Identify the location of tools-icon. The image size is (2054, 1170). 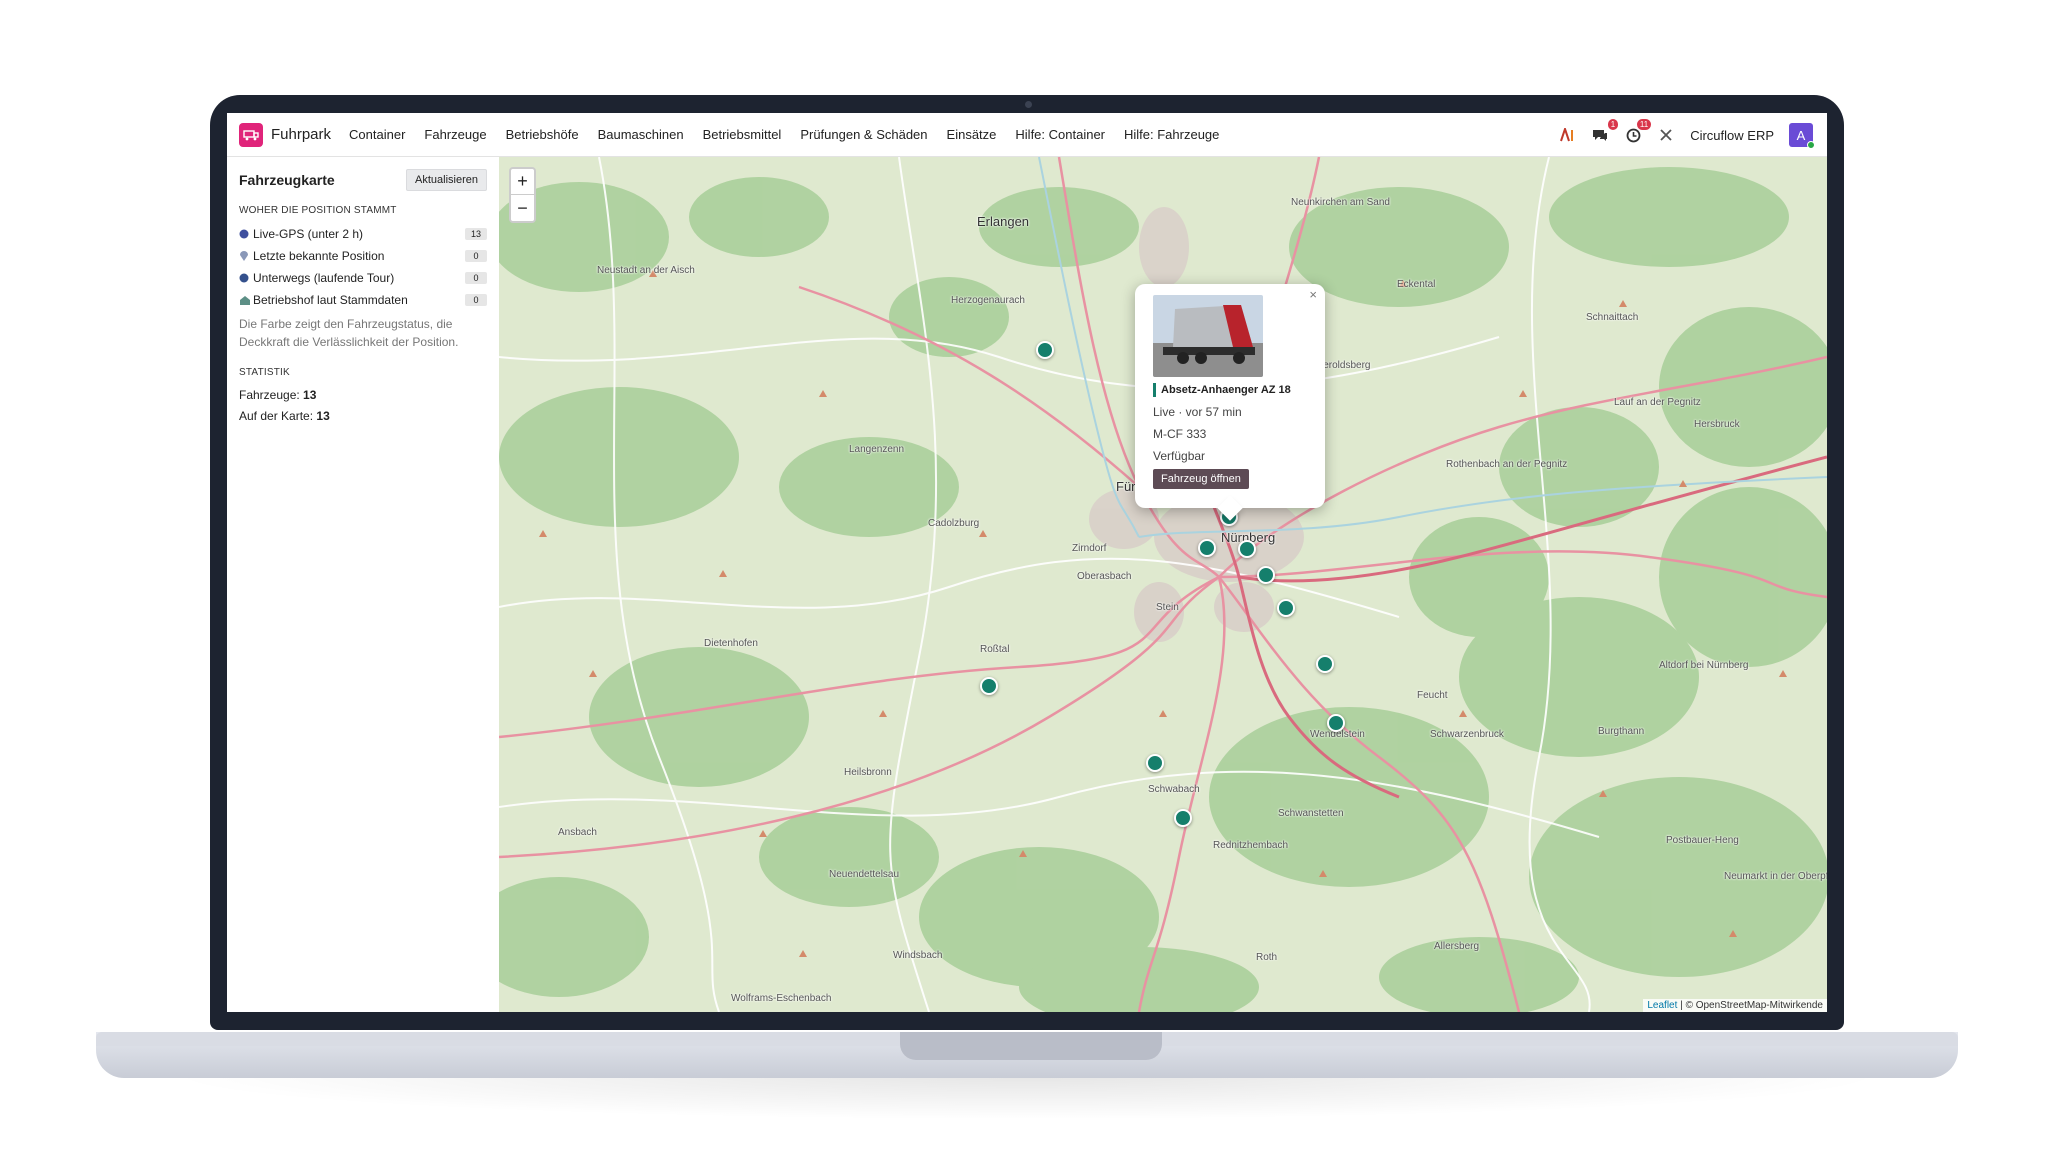
(1666, 135).